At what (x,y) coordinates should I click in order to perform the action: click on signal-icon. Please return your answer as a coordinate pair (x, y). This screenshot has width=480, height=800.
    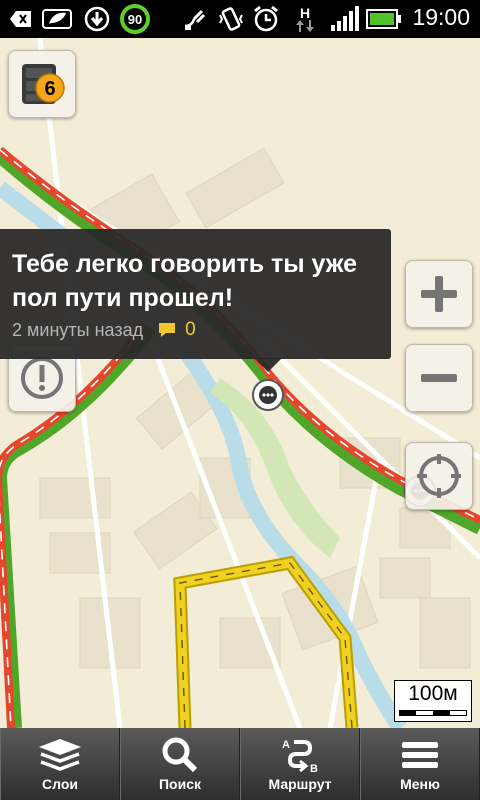
    Looking at the image, I should click on (344, 19).